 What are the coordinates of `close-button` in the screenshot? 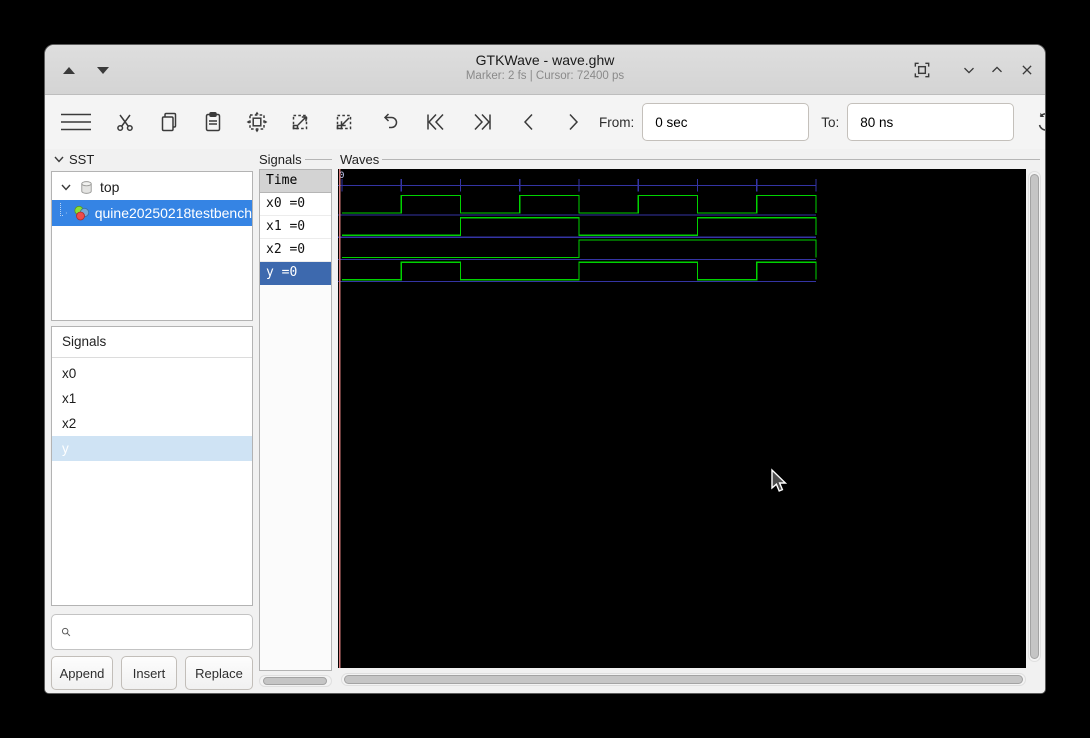 It's located at (1027, 70).